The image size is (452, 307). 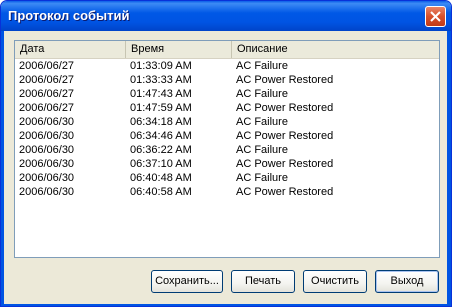 What do you see at coordinates (227, 122) in the screenshot?
I see `list-item: 2006/06/30 06:34:18 AM AC Failure` at bounding box center [227, 122].